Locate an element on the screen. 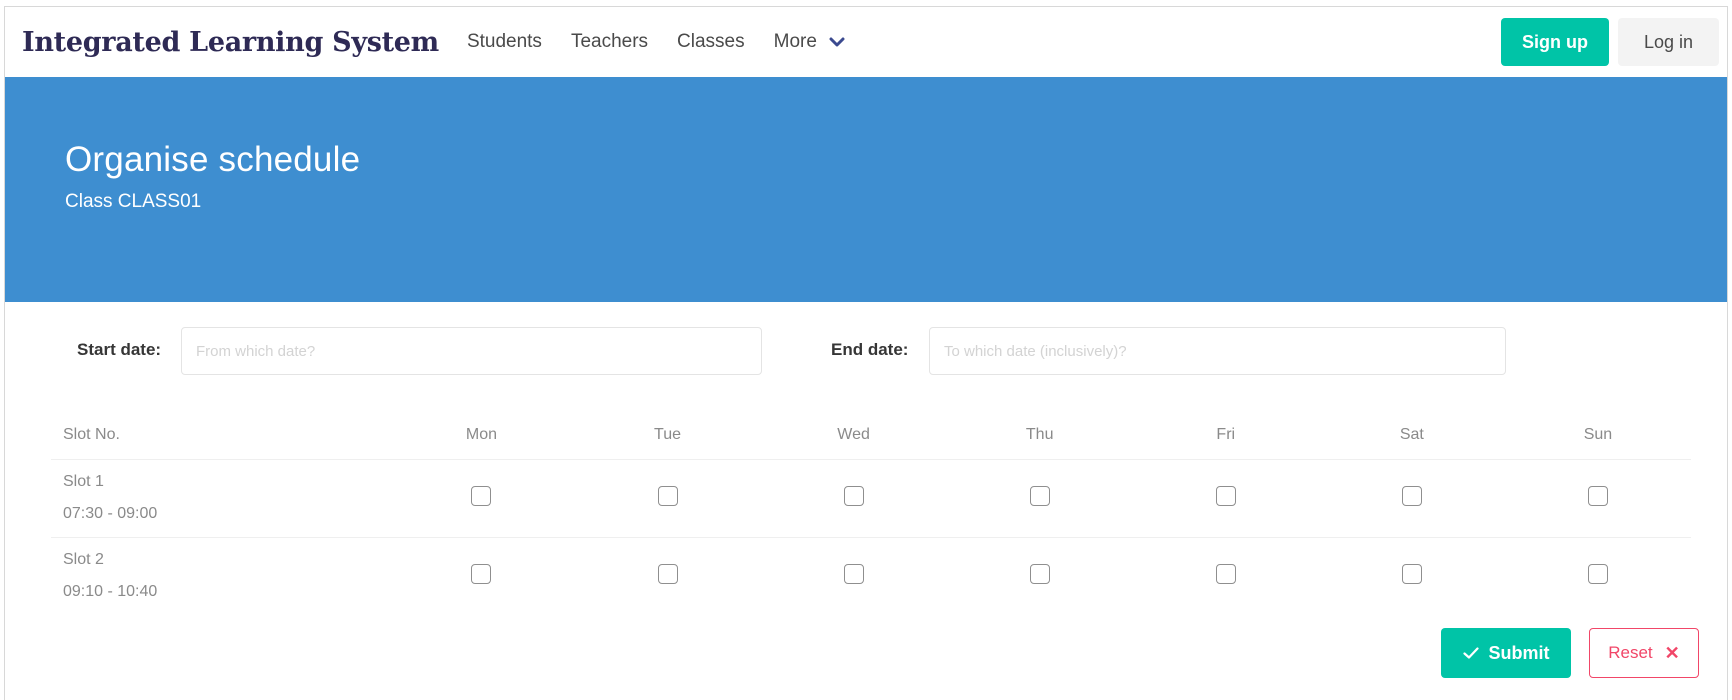 This screenshot has height=700, width=1732. slot-2-sat-checkbox is located at coordinates (1411, 573).